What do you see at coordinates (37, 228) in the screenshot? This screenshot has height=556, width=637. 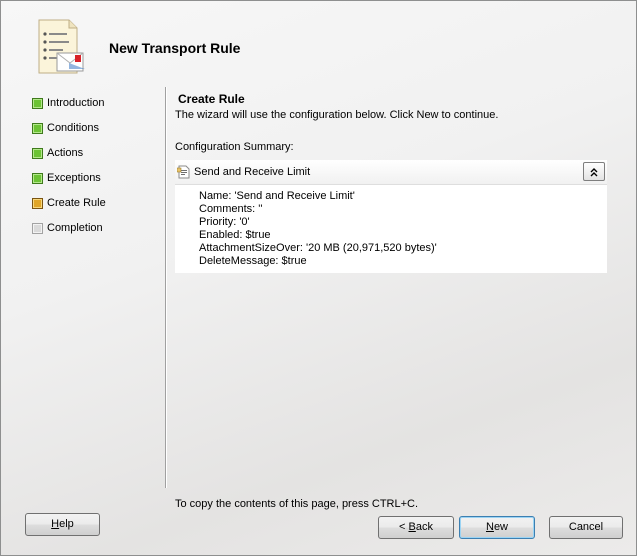 I see `step-pending-icon` at bounding box center [37, 228].